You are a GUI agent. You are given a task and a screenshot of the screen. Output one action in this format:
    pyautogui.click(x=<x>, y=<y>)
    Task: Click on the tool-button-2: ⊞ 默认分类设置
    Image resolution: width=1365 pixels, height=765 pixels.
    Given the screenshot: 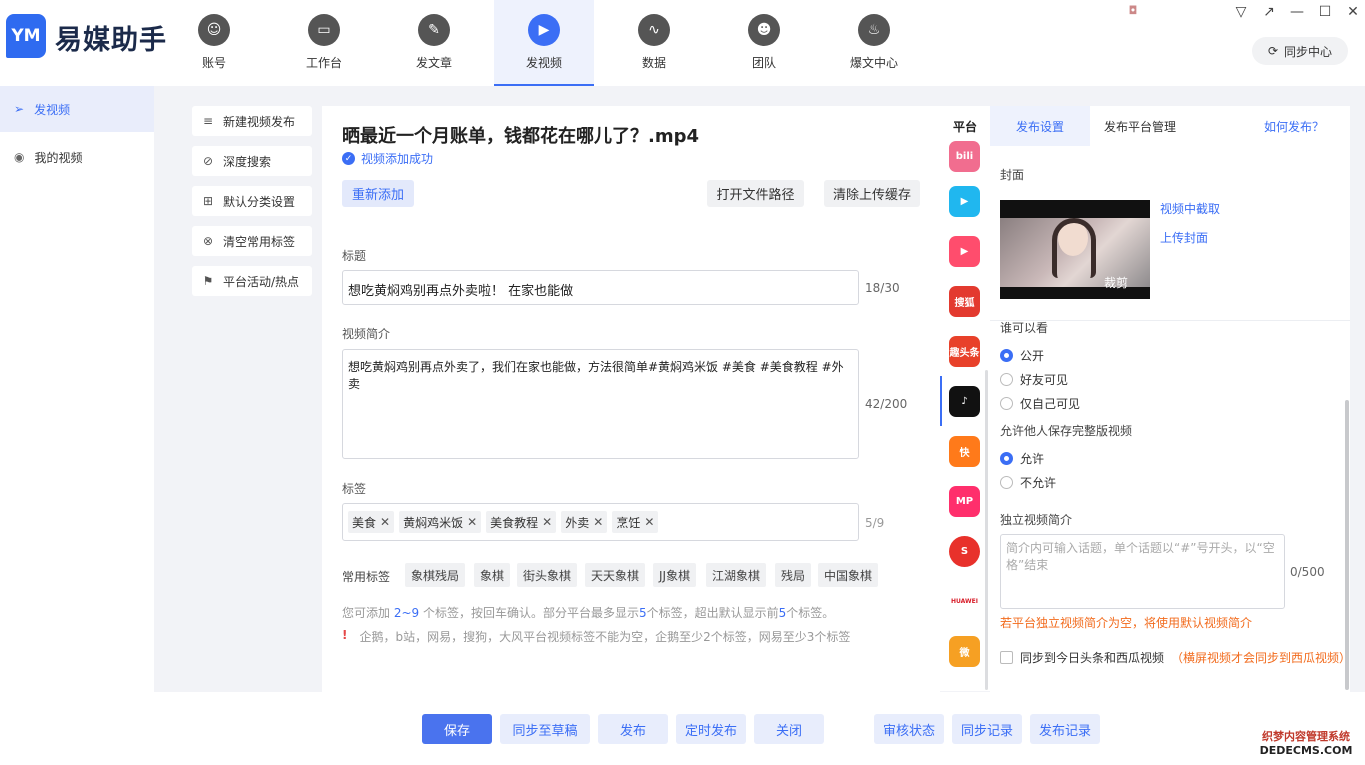 What is the action you would take?
    pyautogui.click(x=252, y=201)
    